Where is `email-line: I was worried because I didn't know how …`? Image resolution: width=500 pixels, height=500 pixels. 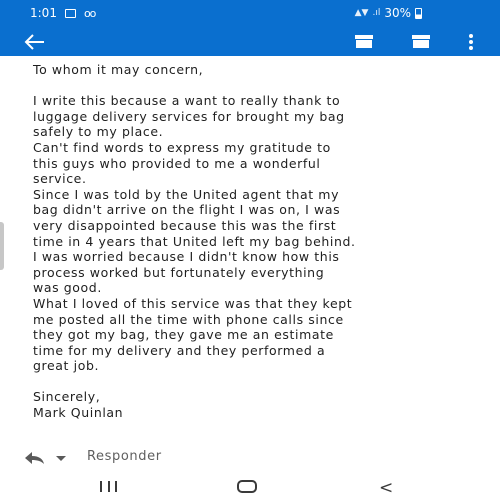
email-line: I was worried because I didn't know how … is located at coordinates (186, 257).